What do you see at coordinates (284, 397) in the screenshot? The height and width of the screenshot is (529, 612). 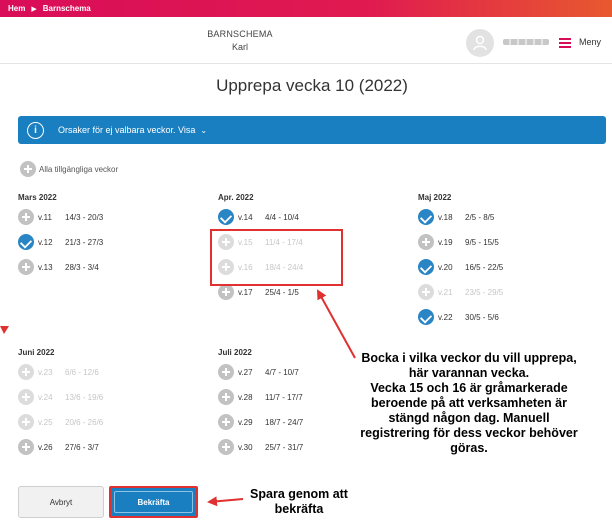 I see `week-range: 11/7 - 17/7` at bounding box center [284, 397].